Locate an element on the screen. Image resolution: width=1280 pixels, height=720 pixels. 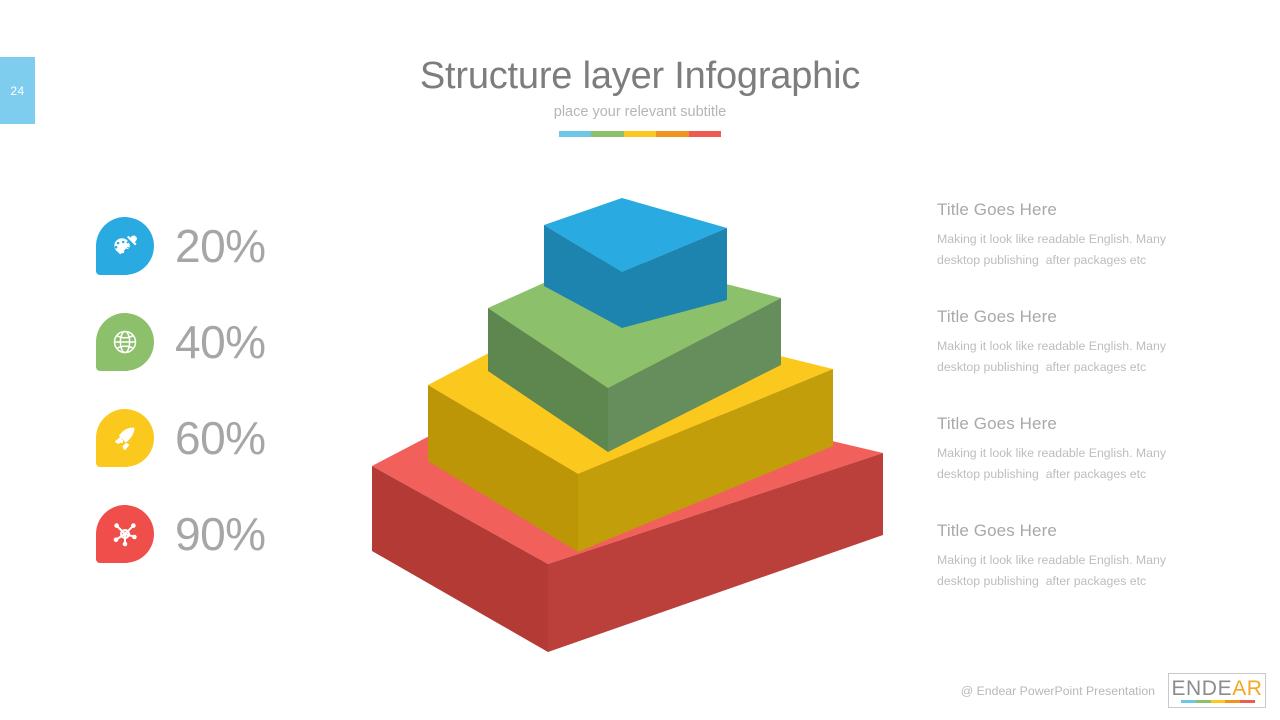
brand-underline-bar is located at coordinates (1218, 701).